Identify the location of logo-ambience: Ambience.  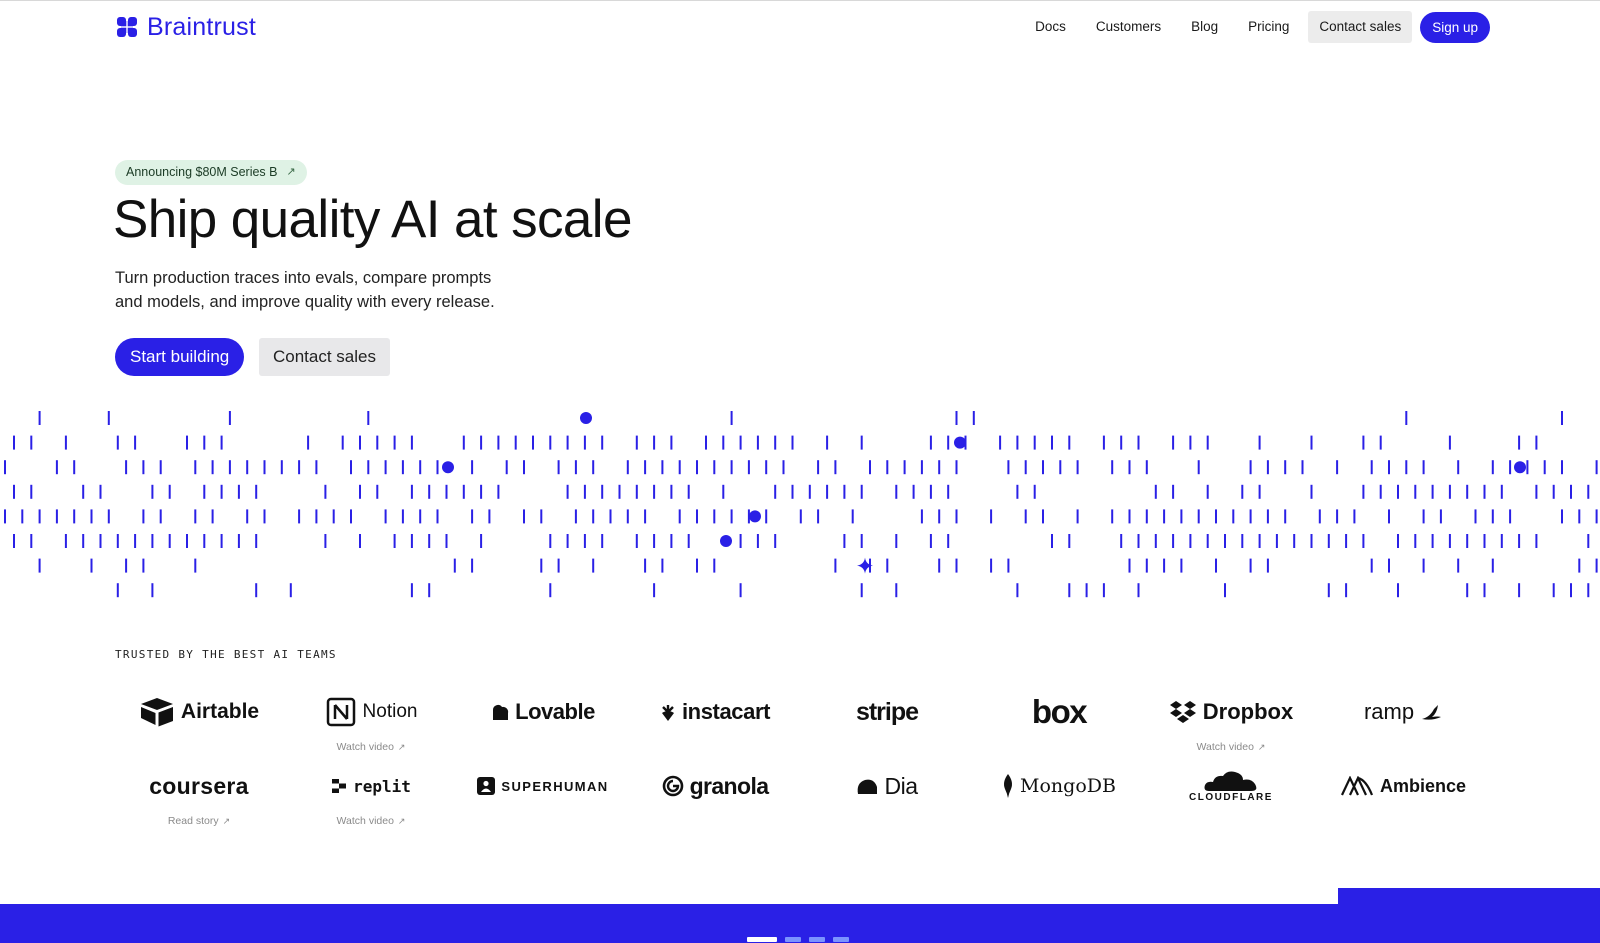
(1403, 804).